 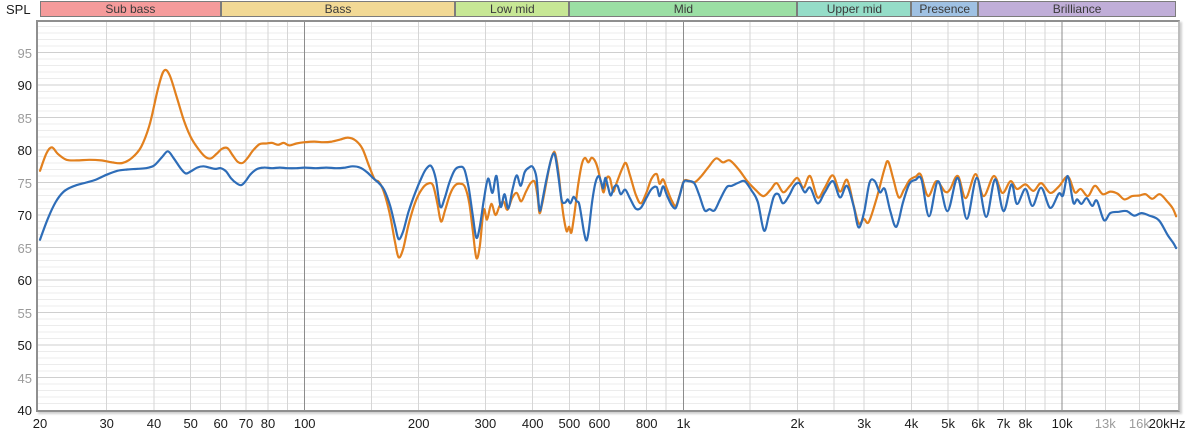 I want to click on y-tick-75: 75, so click(x=24, y=183).